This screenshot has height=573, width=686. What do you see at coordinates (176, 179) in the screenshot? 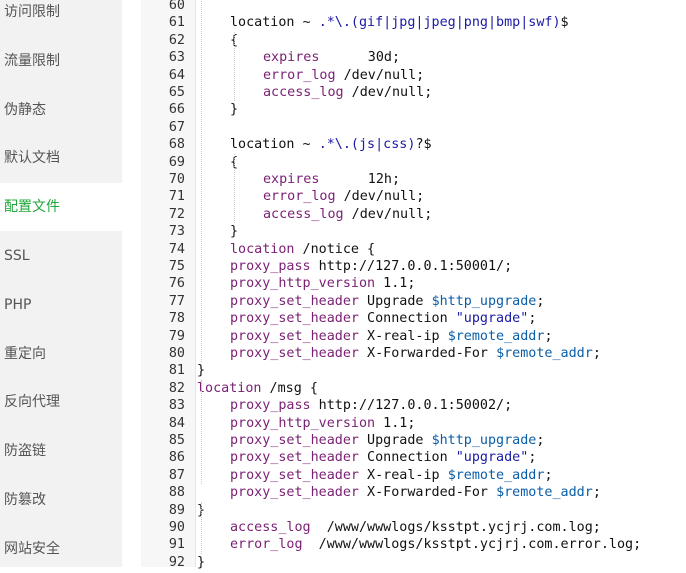
I see `line-number: 70` at bounding box center [176, 179].